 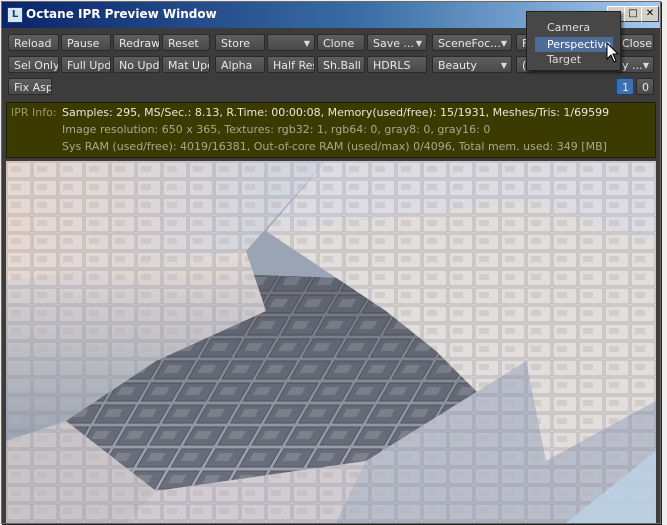 I want to click on fix-aspect-button: Fix Asp., so click(x=30, y=86).